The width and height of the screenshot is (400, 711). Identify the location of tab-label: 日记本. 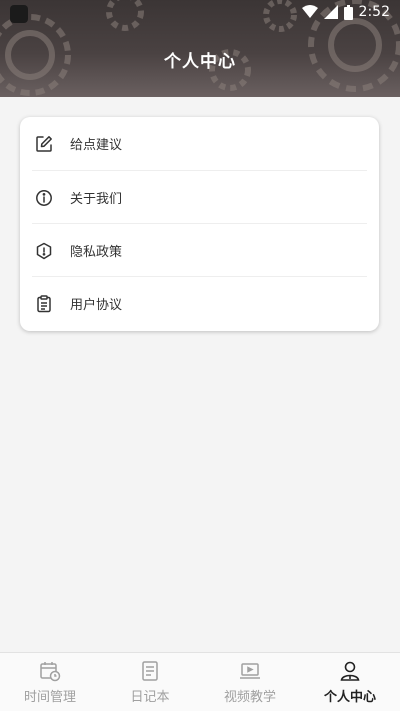
(150, 697).